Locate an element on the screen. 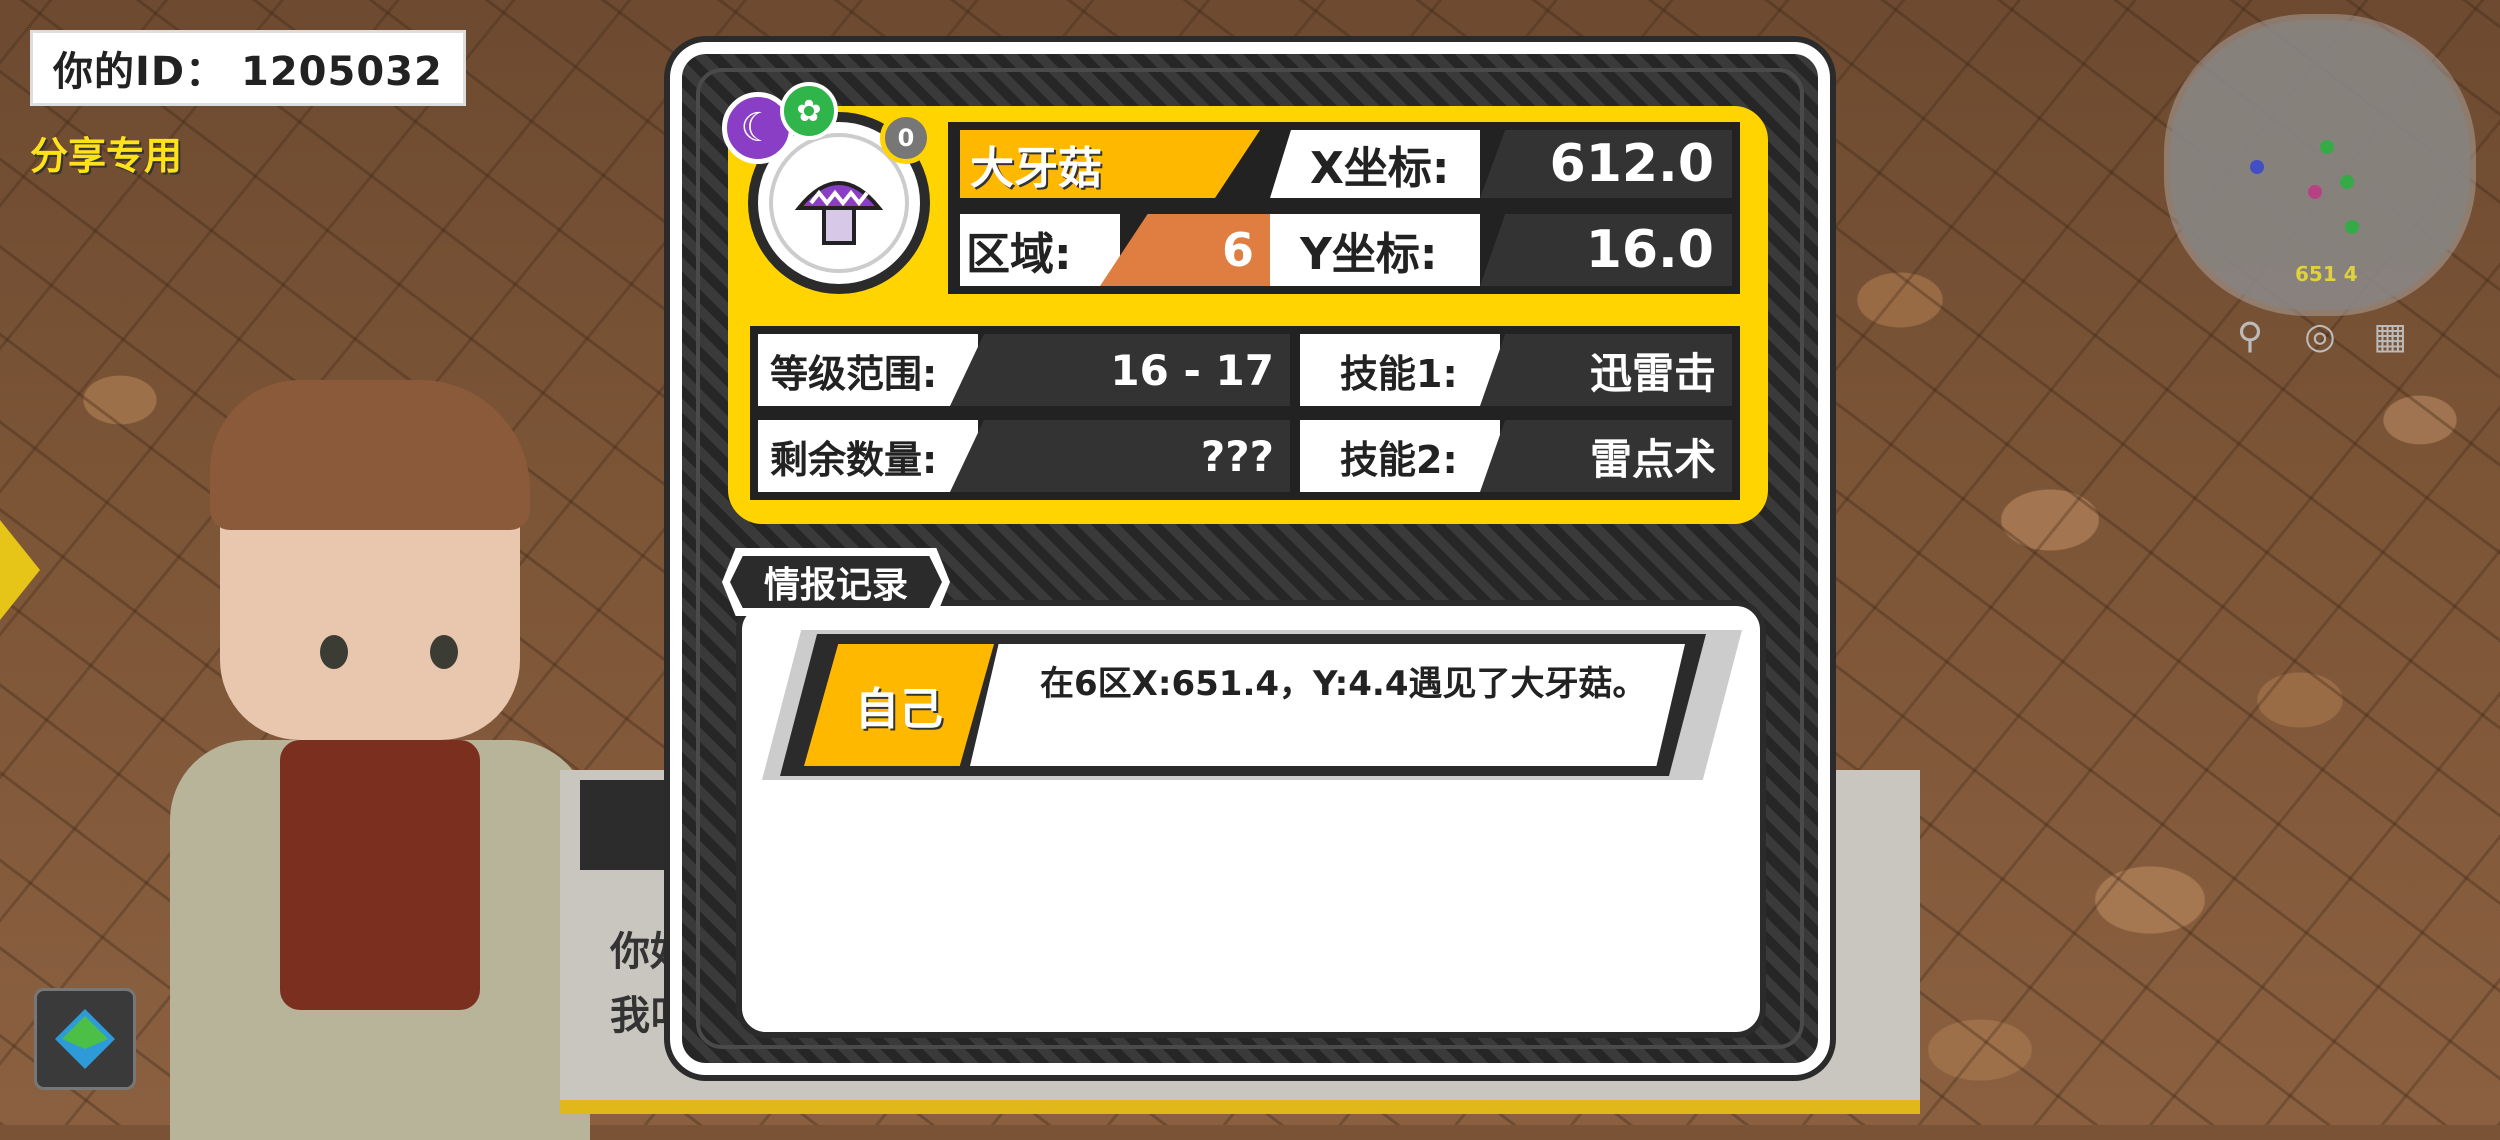 The image size is (2500, 1140). left-edge-arrow-icon is located at coordinates (20, 570).